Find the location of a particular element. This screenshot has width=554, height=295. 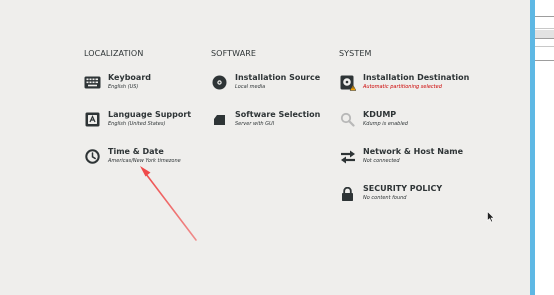

clock-icon is located at coordinates (92, 156).